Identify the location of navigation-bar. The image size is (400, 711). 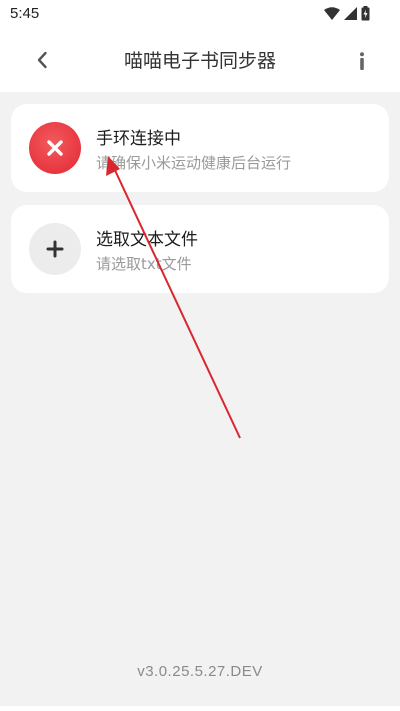
(200, 708).